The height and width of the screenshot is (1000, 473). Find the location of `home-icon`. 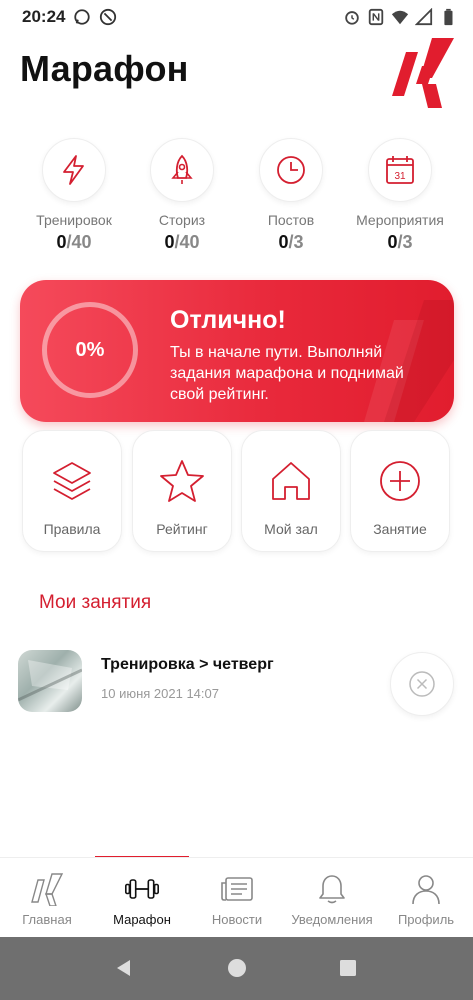

home-icon is located at coordinates (291, 481).